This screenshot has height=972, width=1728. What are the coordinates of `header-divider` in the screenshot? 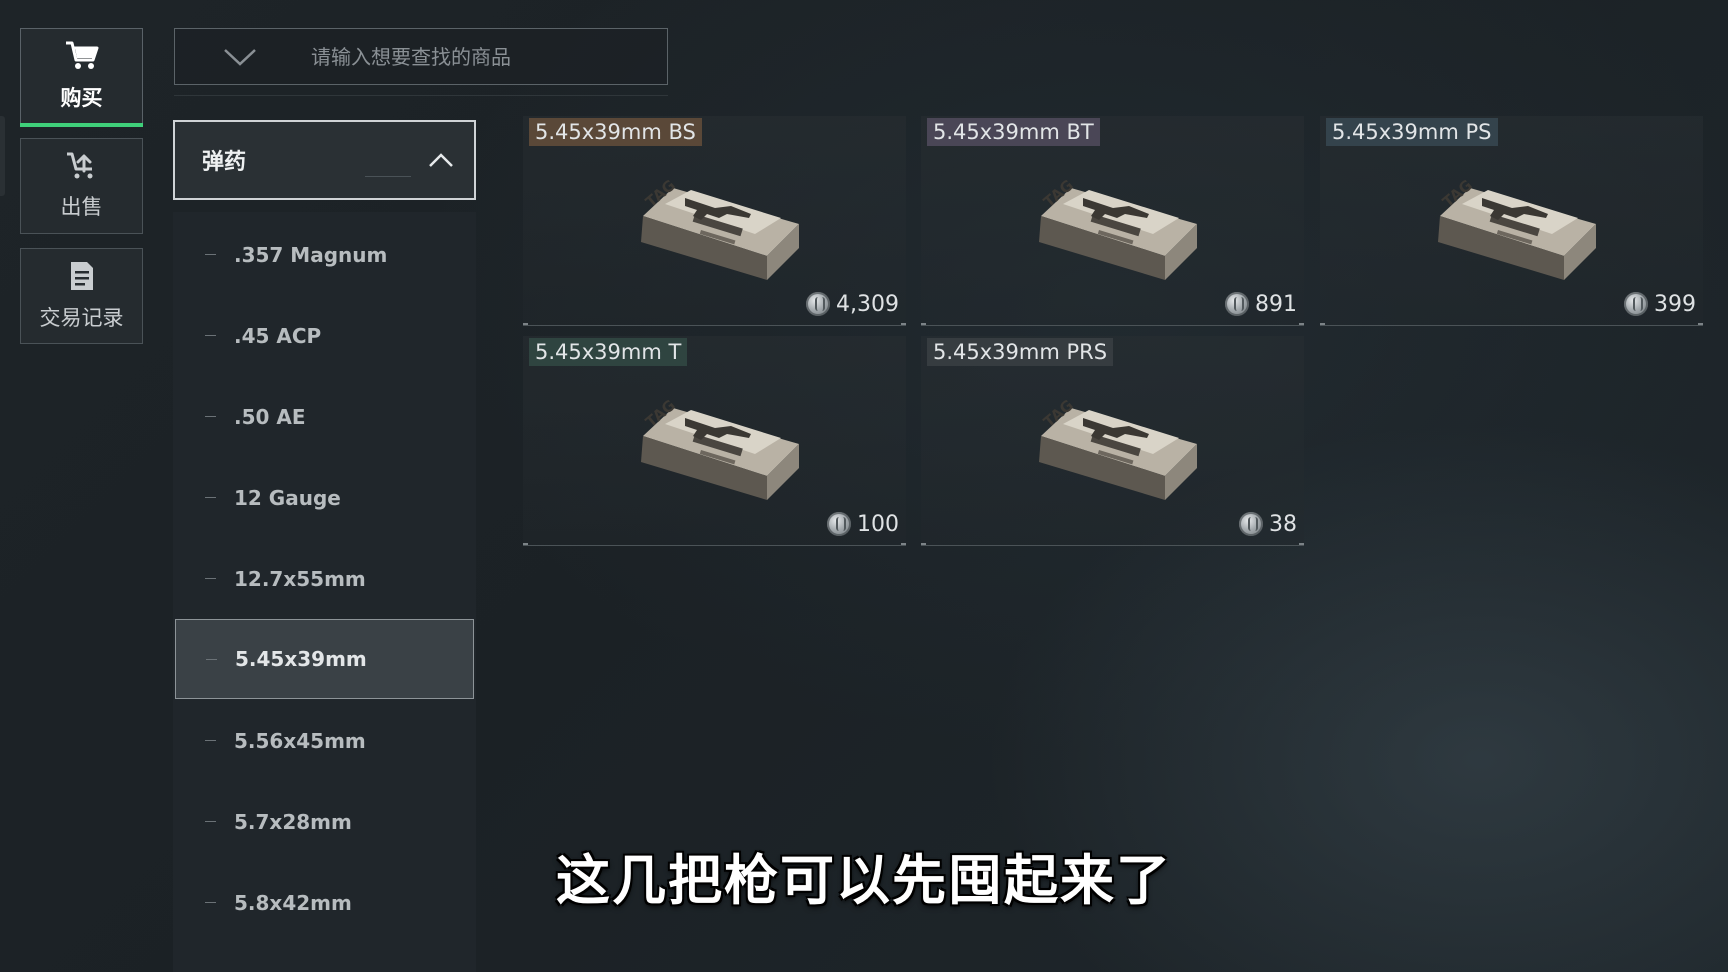 It's located at (388, 176).